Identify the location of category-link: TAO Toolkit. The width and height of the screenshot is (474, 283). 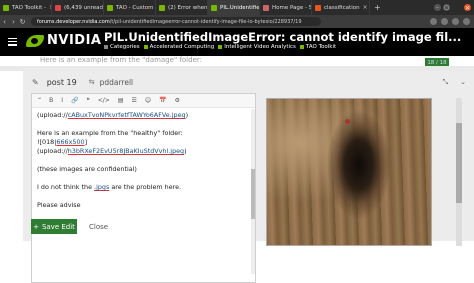
(318, 47).